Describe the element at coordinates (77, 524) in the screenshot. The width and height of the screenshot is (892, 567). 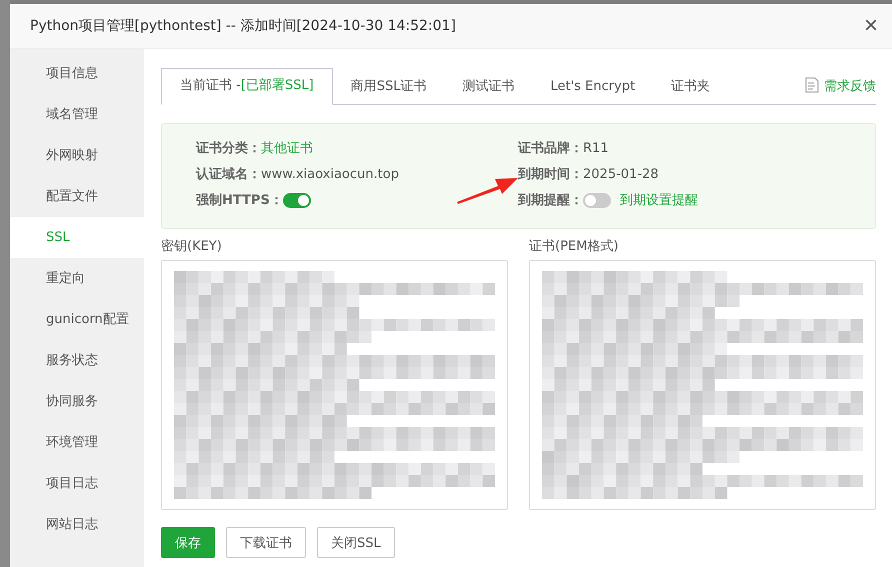
I see `sidebar-item: 网站日志` at that location.